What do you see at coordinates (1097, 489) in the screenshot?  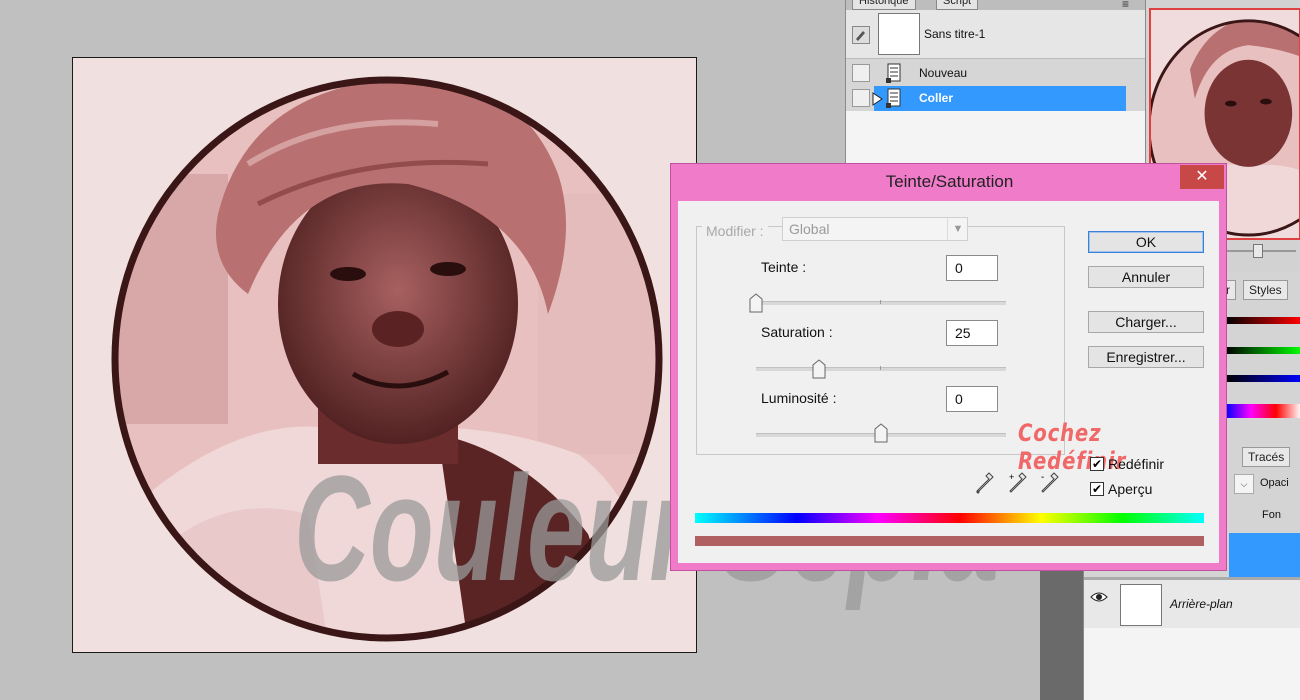 I see `apercu-checkbox: ✔` at bounding box center [1097, 489].